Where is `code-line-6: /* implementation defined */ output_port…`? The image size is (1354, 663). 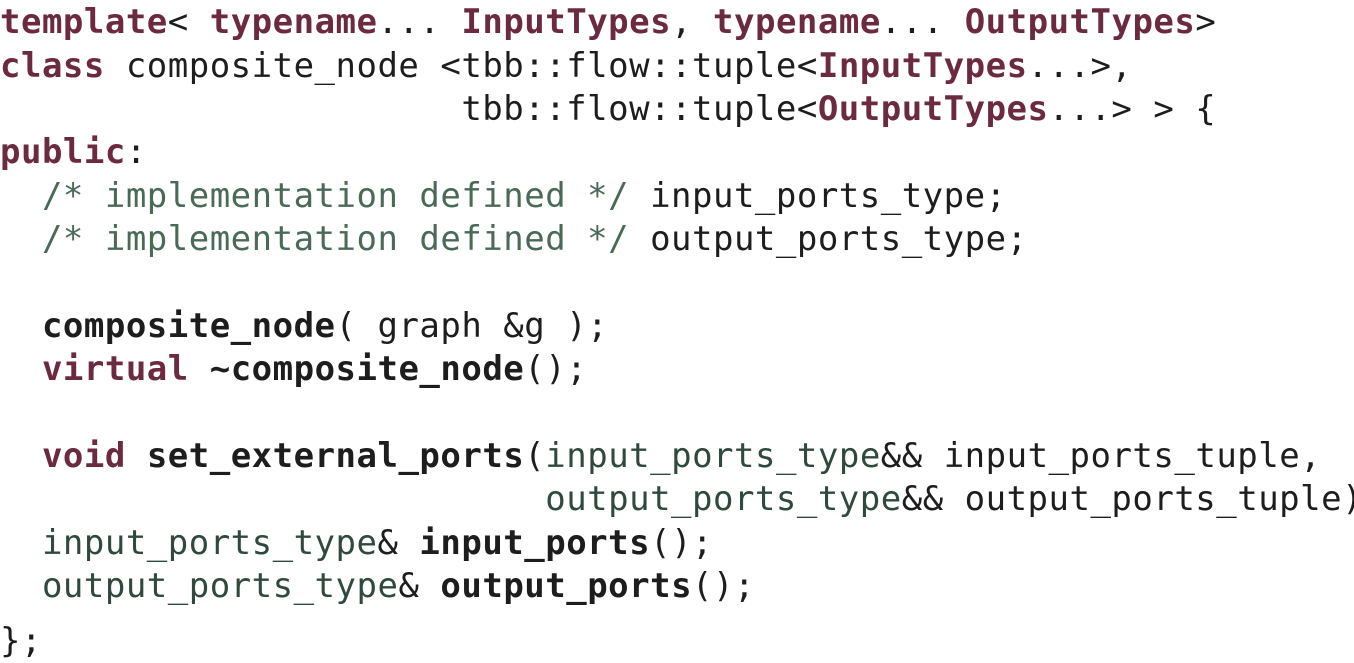 code-line-6: /* implementation defined */ output_port… is located at coordinates (514, 239).